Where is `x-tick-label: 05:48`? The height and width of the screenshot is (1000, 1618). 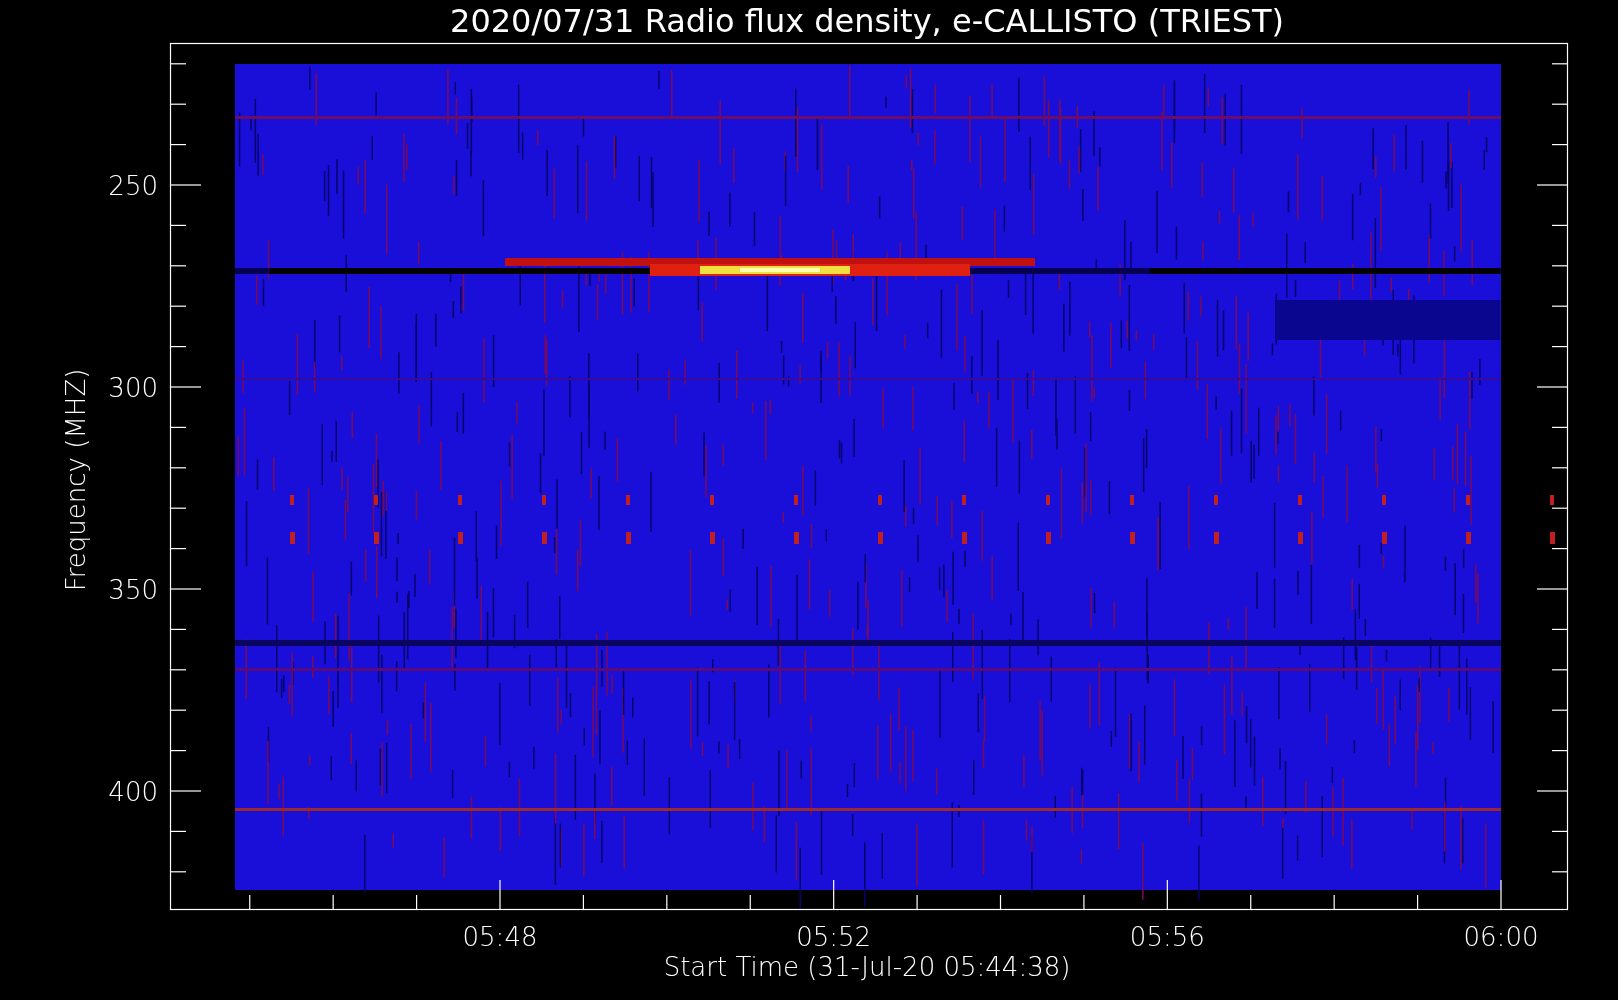 x-tick-label: 05:48 is located at coordinates (500, 937).